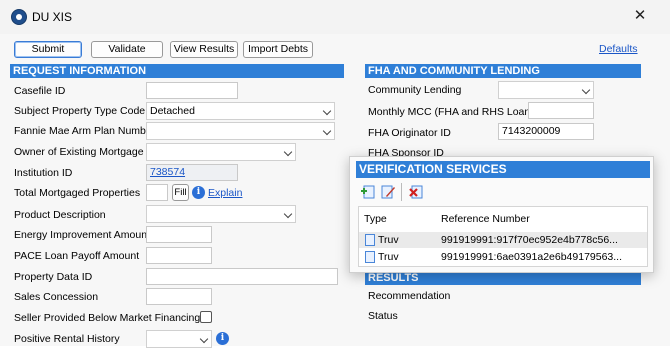 This screenshot has height=364, width=670. Describe the element at coordinates (546, 90) in the screenshot. I see `community-lending-select` at that location.